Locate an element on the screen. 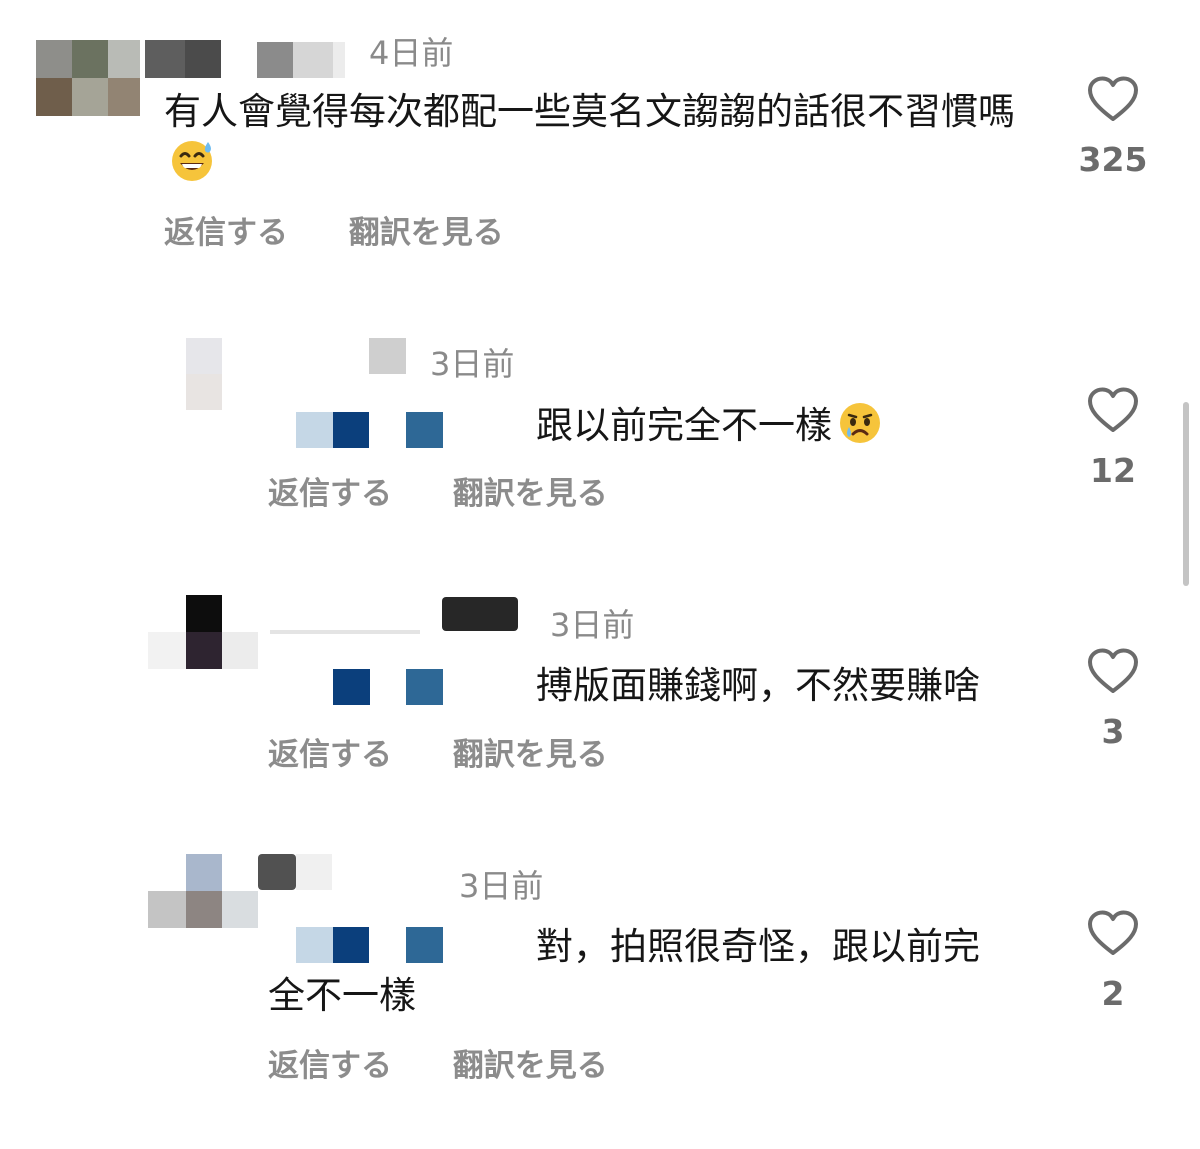 The width and height of the screenshot is (1200, 1149). comment-text-content: 有人會覺得每次都配一些莫名文謅謅的話很不習慣嗎 is located at coordinates (589, 111).